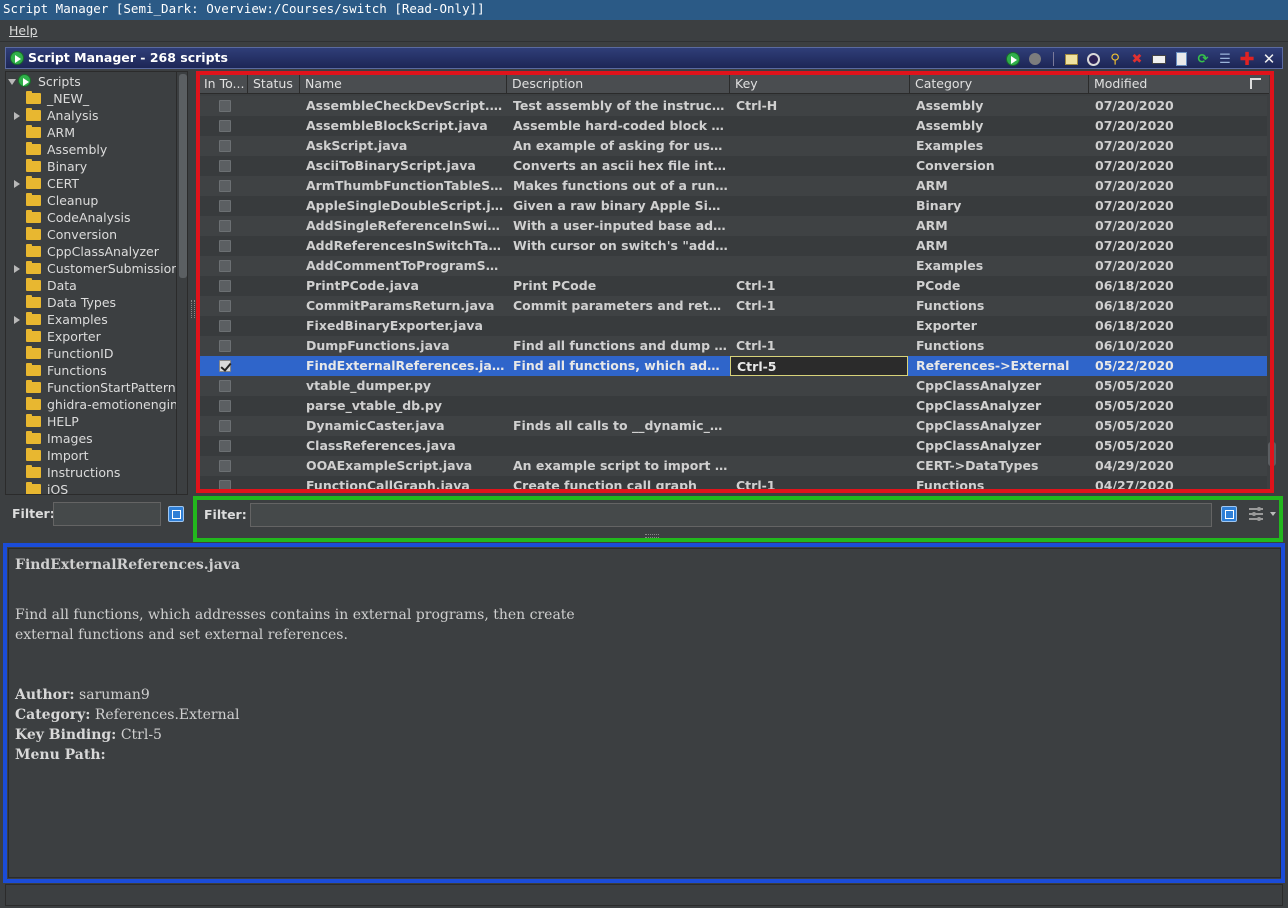 This screenshot has width=1288, height=908. What do you see at coordinates (1225, 59) in the screenshot?
I see `script-directories-icon: ☰` at bounding box center [1225, 59].